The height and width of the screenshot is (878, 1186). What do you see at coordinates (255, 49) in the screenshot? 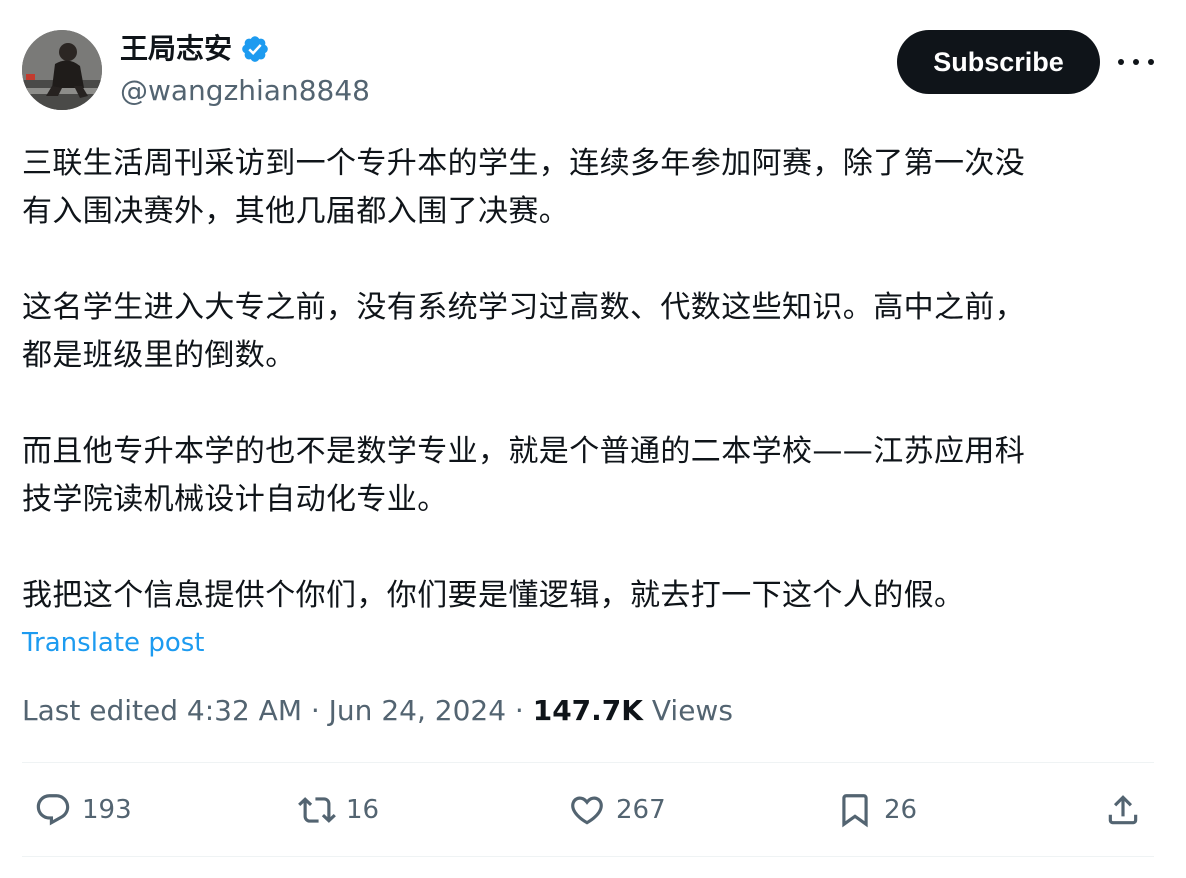
I see `verified-badge-icon` at bounding box center [255, 49].